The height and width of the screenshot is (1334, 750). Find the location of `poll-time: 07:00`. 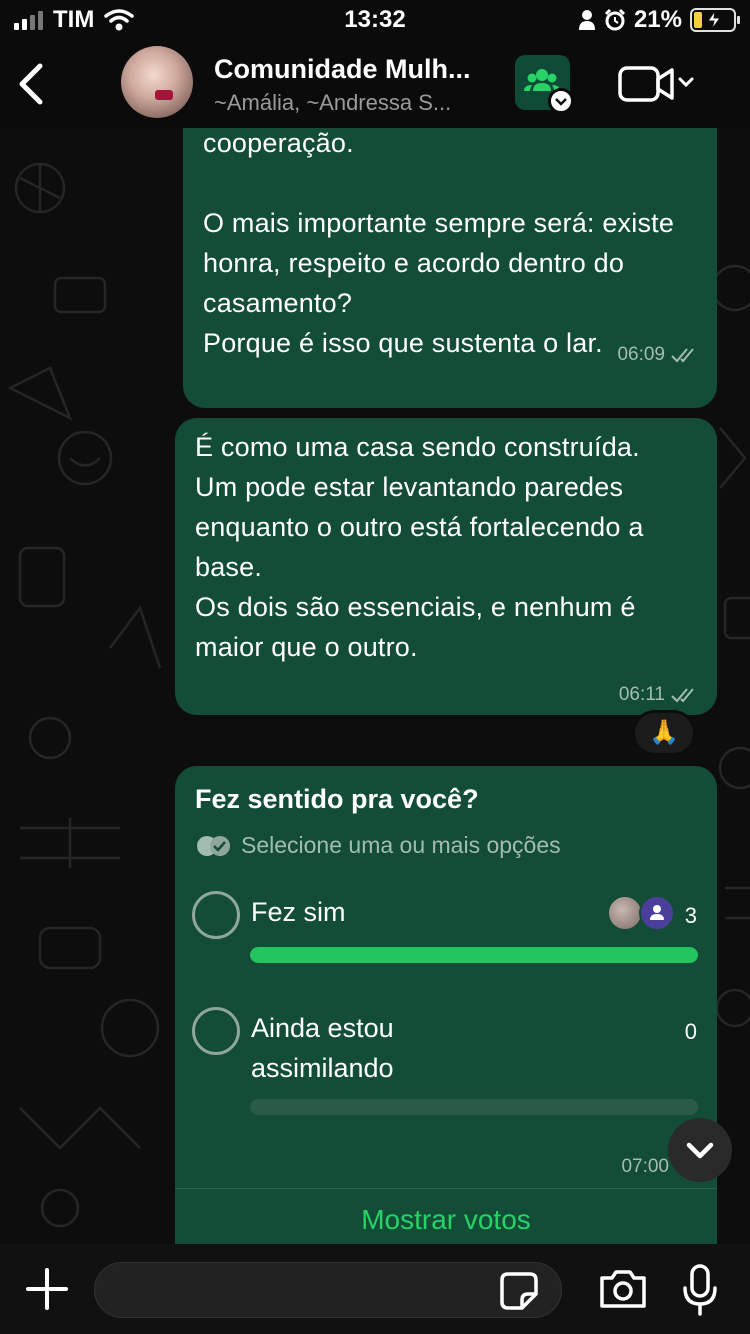

poll-time: 07:00 is located at coordinates (645, 1167).